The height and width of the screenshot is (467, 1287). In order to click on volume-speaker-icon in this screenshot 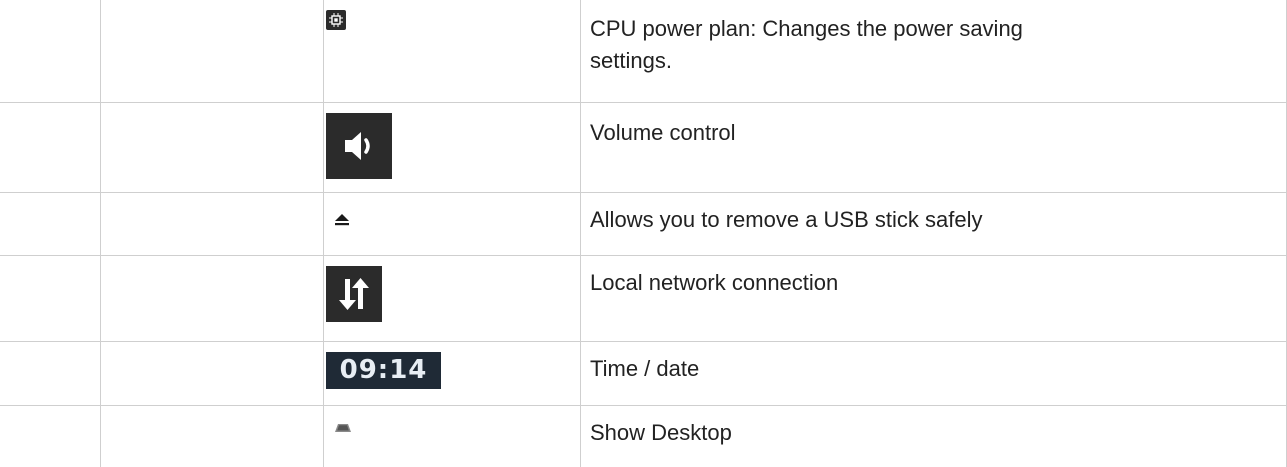, I will do `click(359, 146)`.